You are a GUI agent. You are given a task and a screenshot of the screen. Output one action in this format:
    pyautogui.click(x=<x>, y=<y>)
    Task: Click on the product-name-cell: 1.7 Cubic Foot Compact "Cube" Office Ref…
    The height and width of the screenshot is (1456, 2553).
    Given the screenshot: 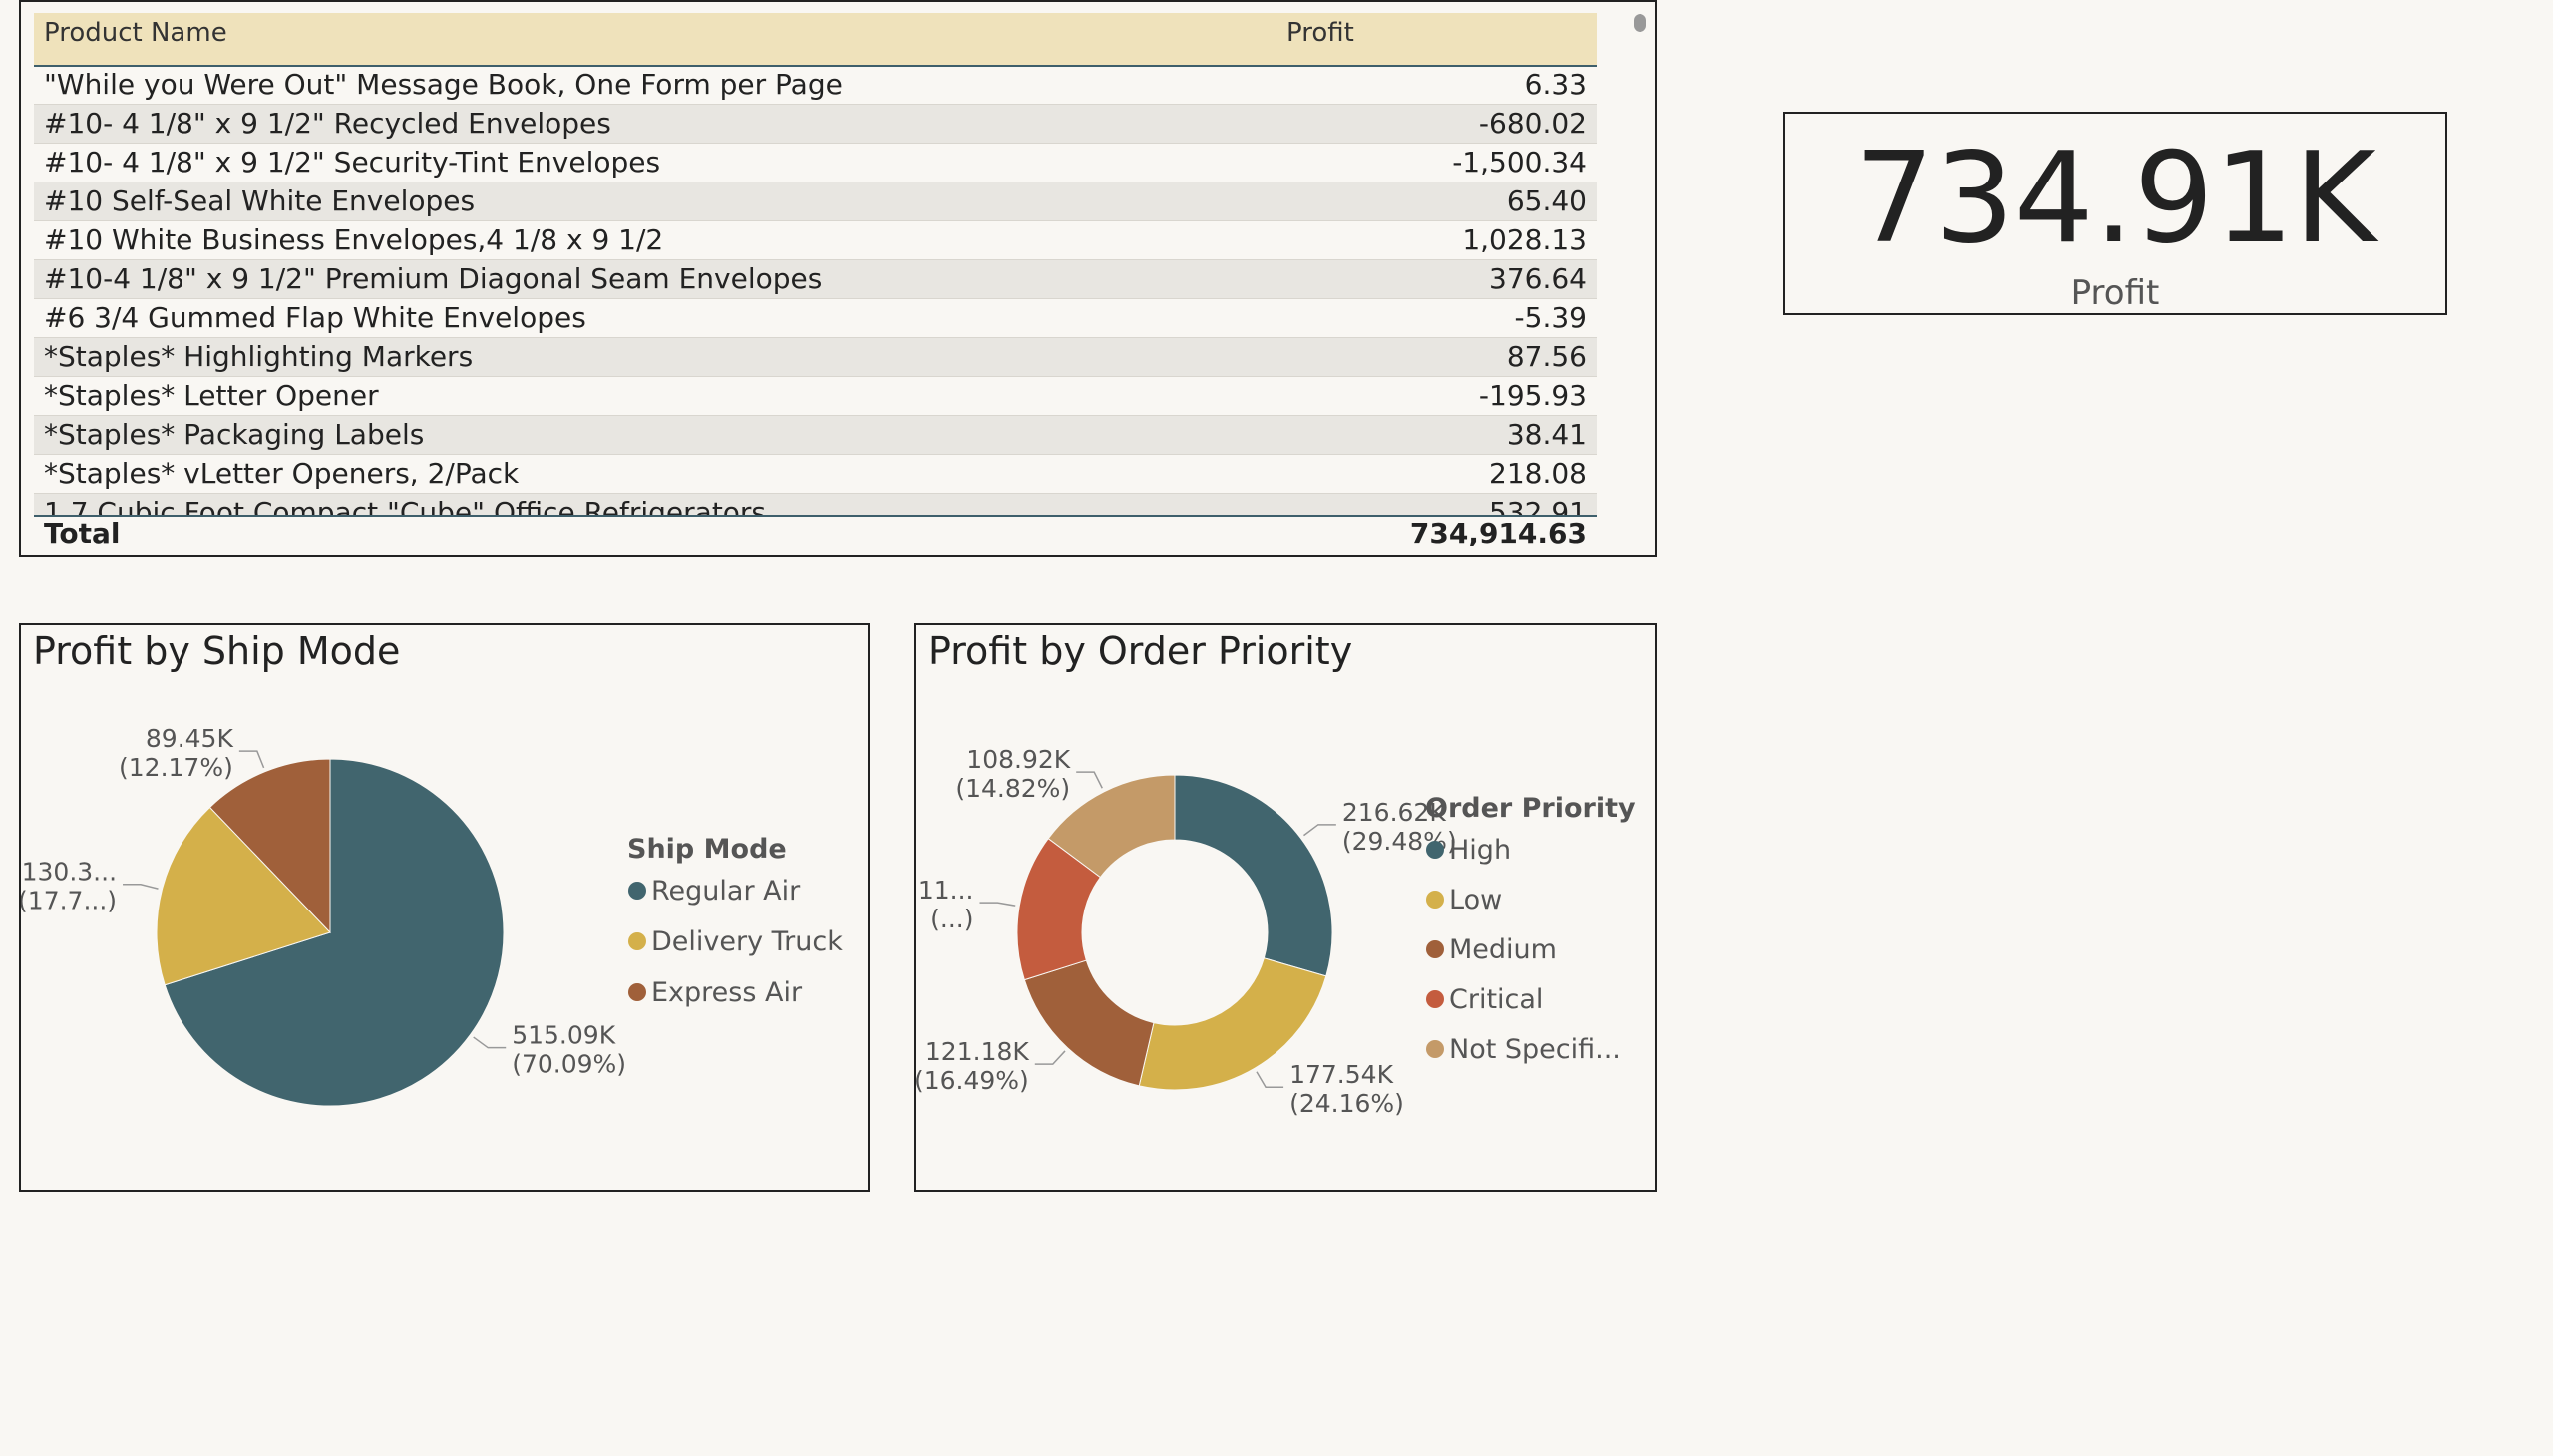 What is the action you would take?
    pyautogui.click(x=406, y=505)
    